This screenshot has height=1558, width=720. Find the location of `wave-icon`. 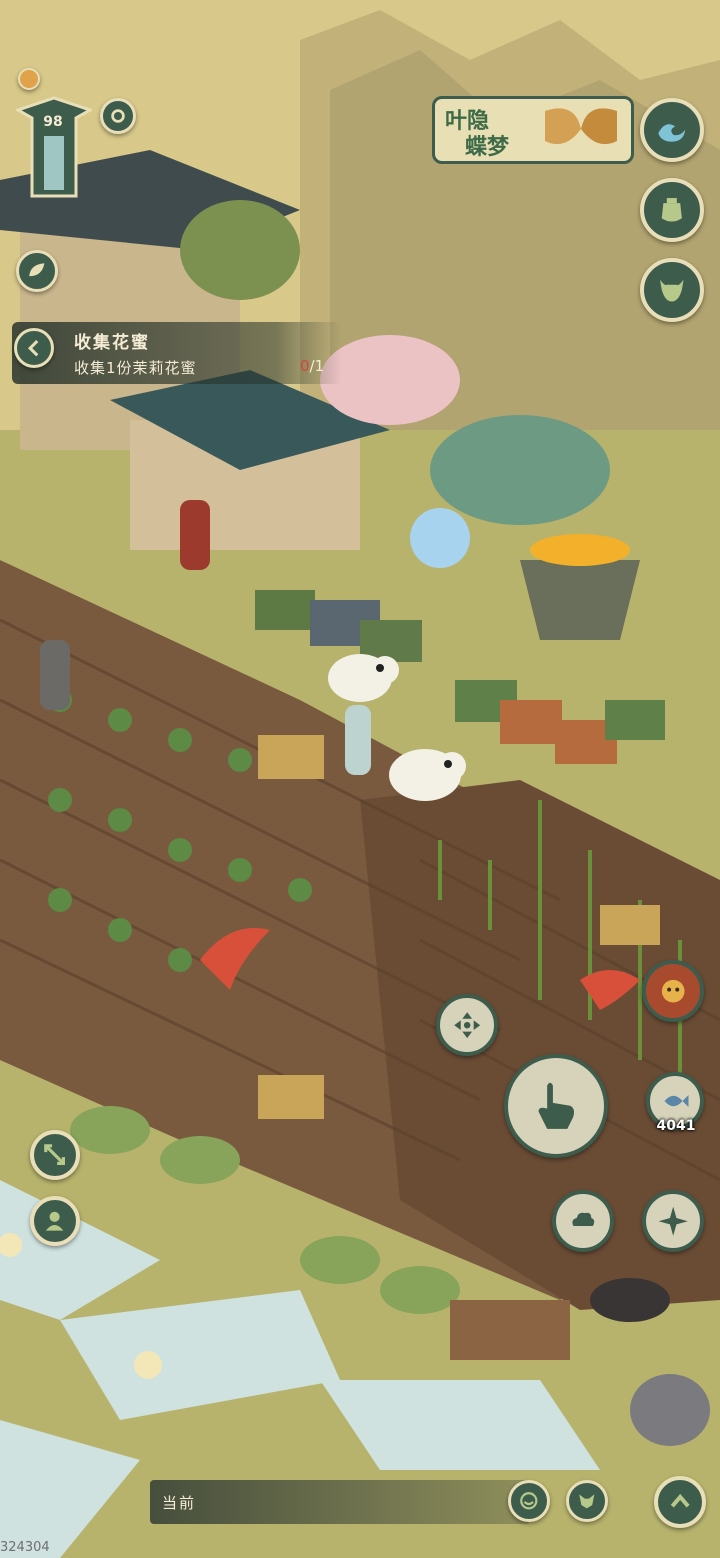

wave-icon is located at coordinates (672, 133).